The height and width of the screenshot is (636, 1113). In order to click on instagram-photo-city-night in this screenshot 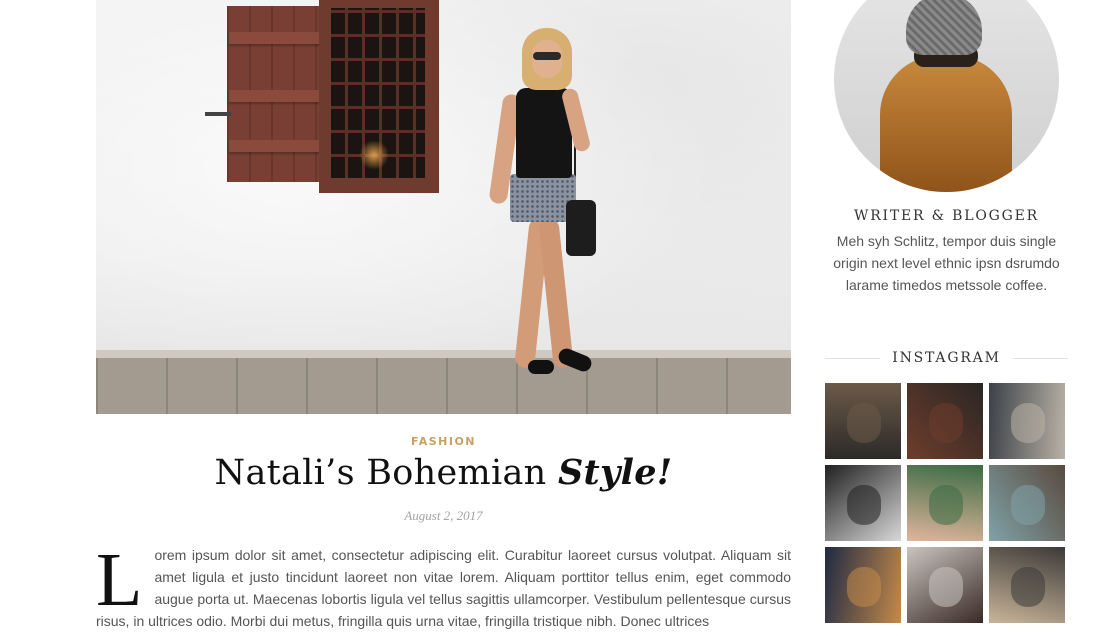, I will do `click(863, 585)`.